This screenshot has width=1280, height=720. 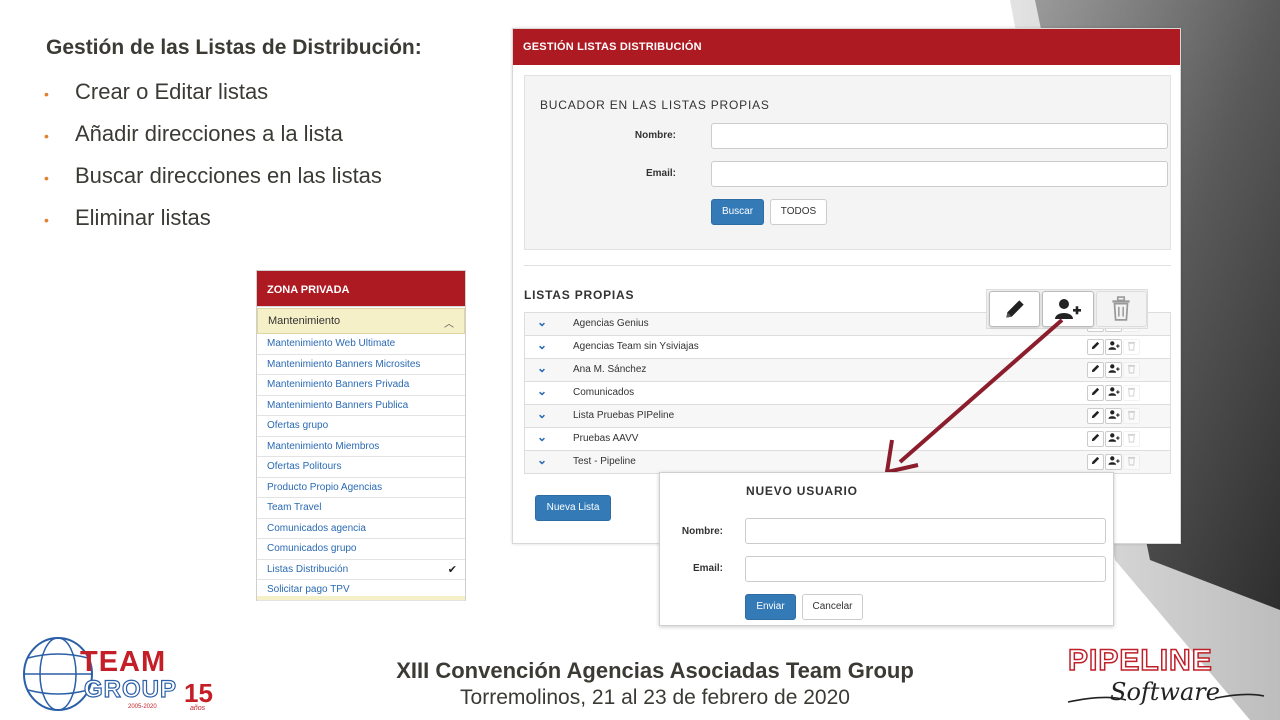 What do you see at coordinates (611, 323) in the screenshot?
I see `list-name: Agencias Genius` at bounding box center [611, 323].